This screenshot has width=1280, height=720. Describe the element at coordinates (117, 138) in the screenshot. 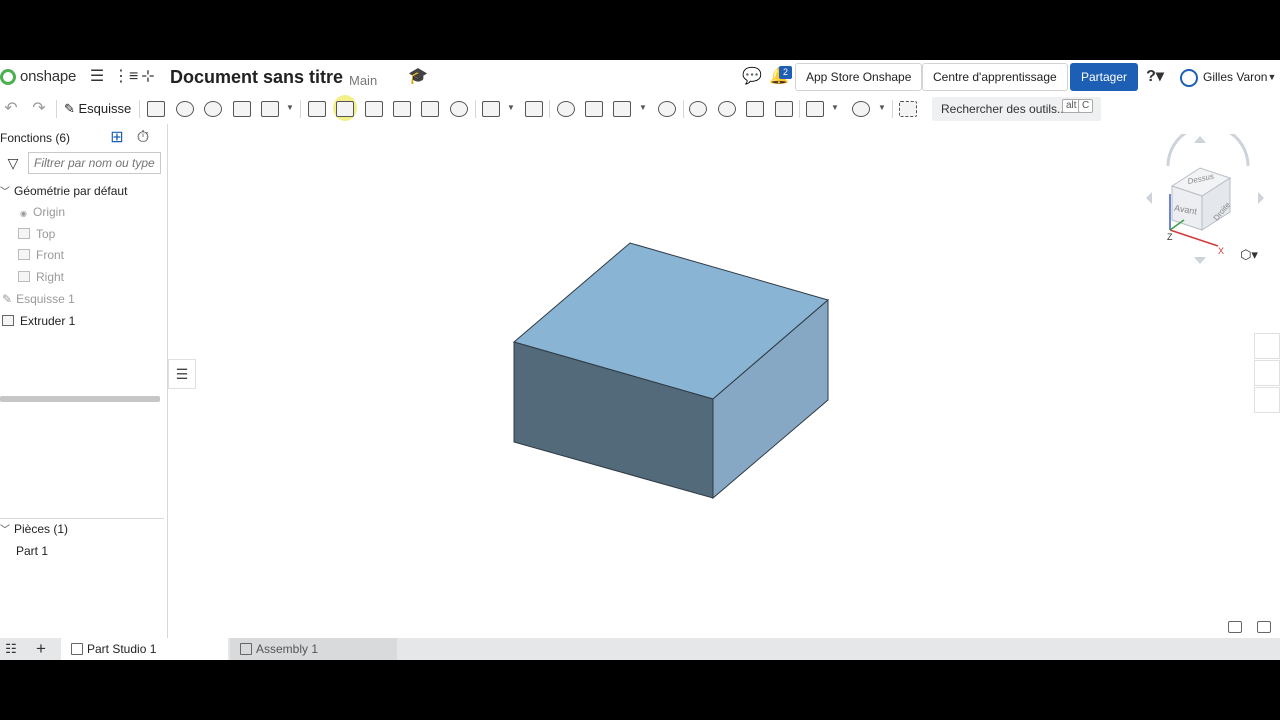

I see `add-folder-icon: ⊞` at that location.